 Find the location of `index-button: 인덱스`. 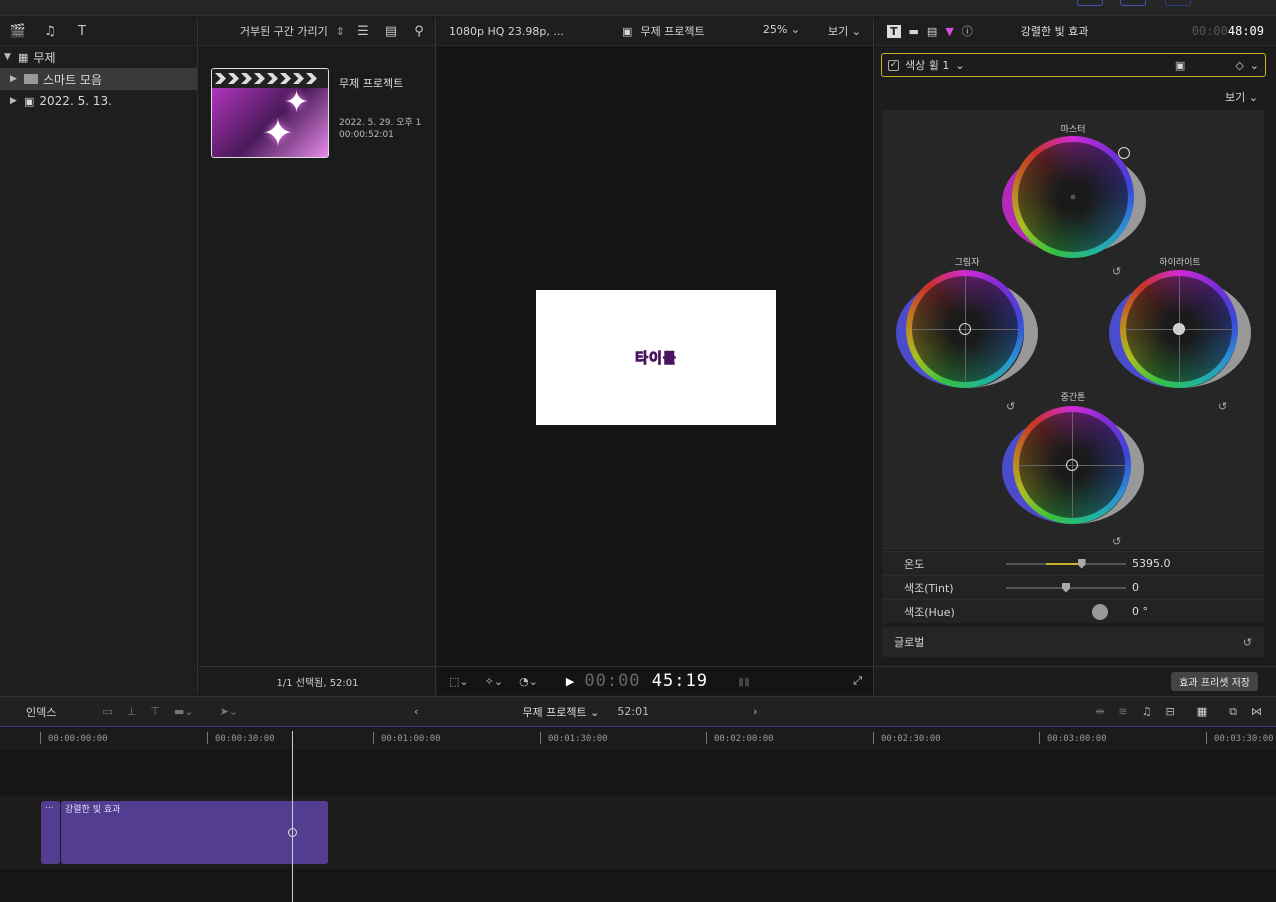

index-button: 인덱스 is located at coordinates (41, 712).